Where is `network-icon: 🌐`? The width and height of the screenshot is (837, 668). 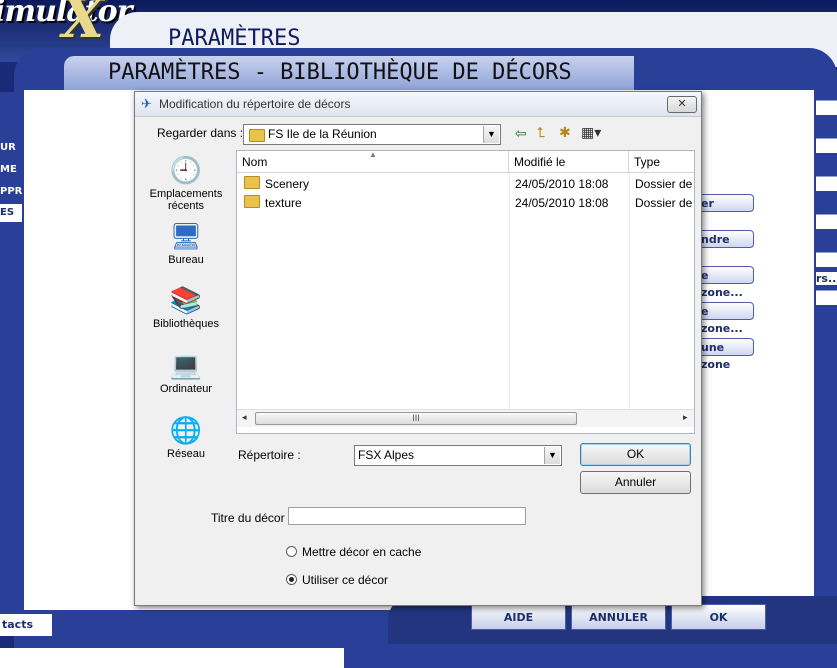 network-icon: 🌐 is located at coordinates (186, 430).